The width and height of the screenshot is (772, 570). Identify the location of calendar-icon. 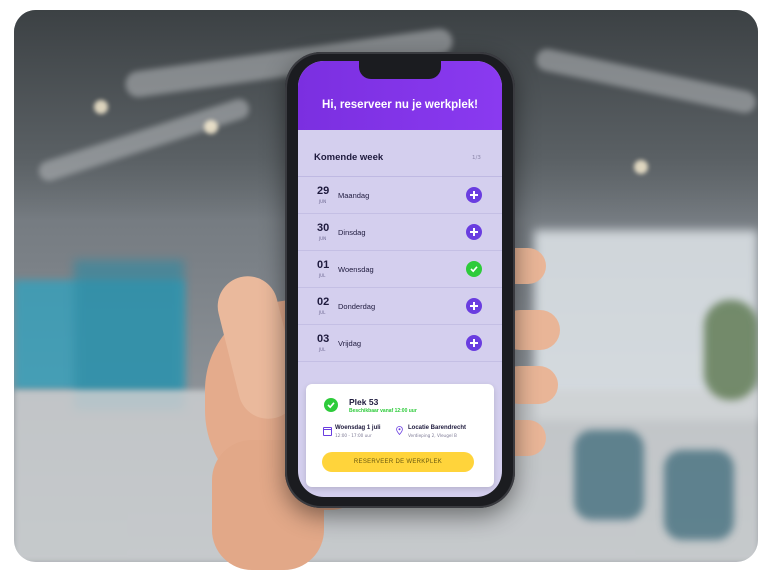
(327, 431).